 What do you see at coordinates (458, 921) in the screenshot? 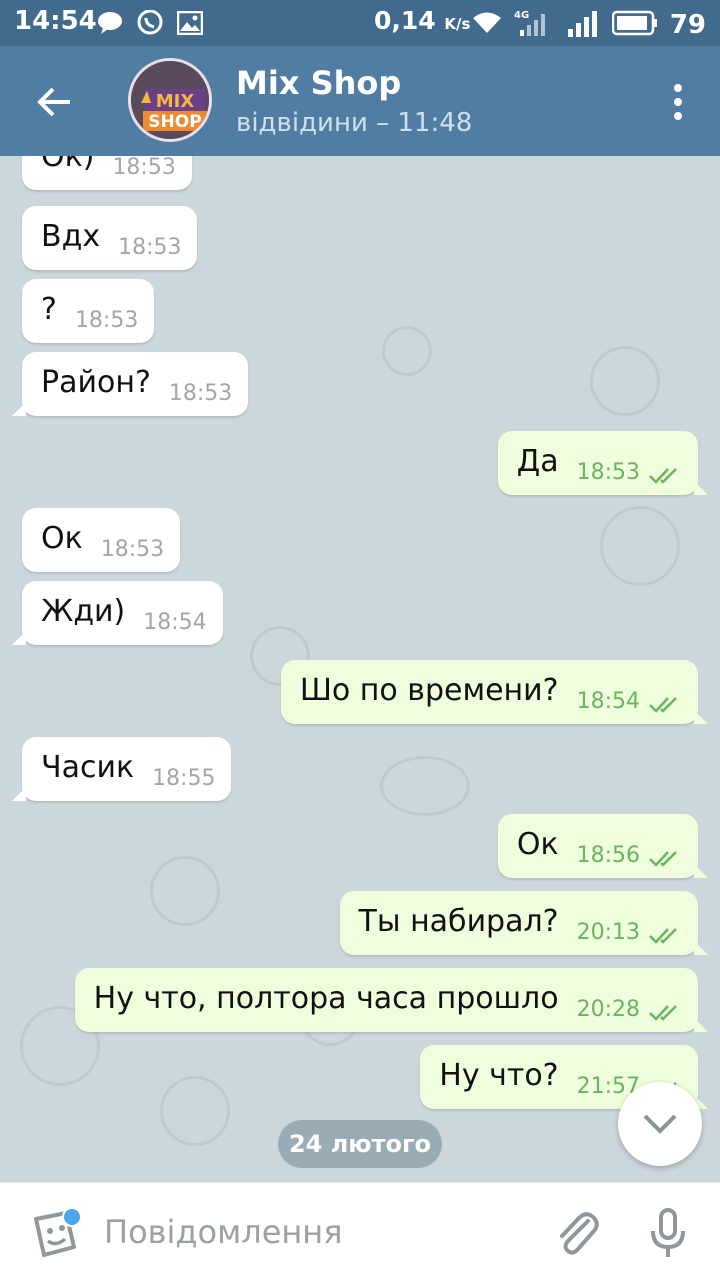
I see `message-text: Ты набирал?` at bounding box center [458, 921].